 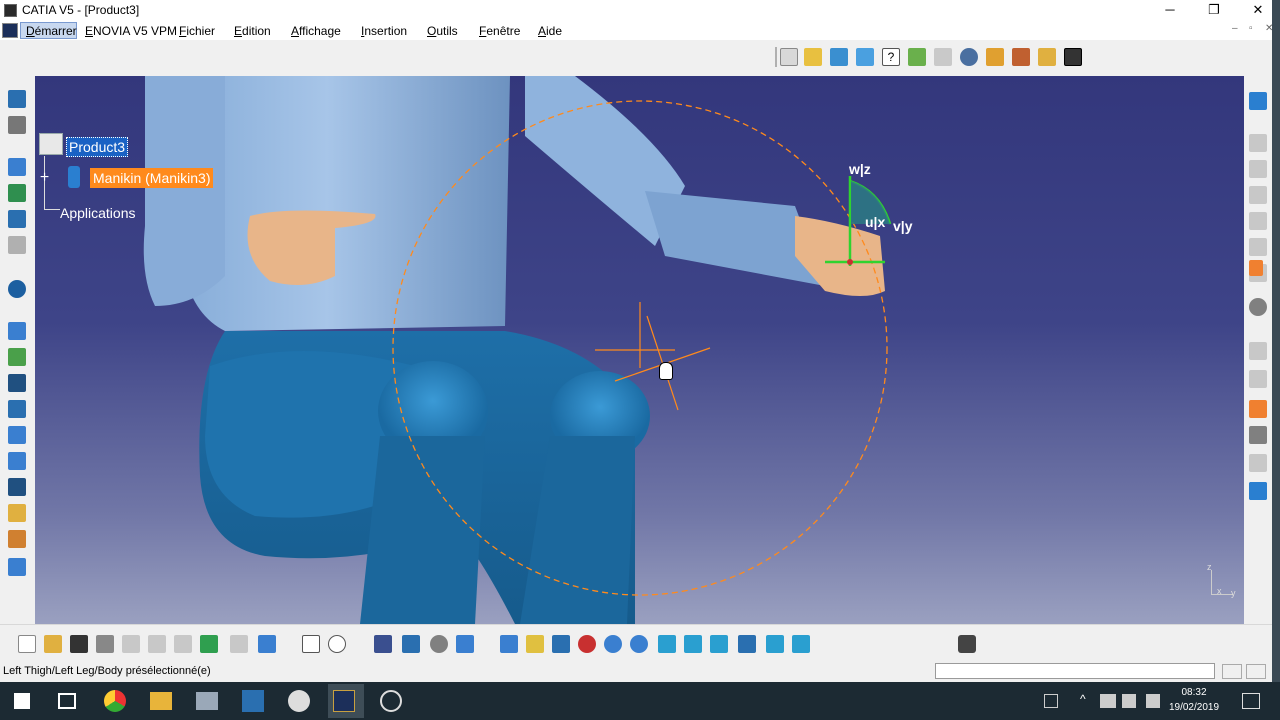 I want to click on zoom-in-icon, so click(x=613, y=644).